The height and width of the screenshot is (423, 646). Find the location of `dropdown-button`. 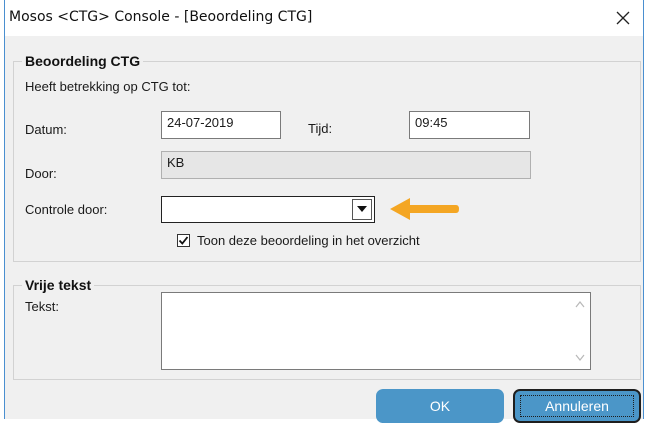

dropdown-button is located at coordinates (362, 209).